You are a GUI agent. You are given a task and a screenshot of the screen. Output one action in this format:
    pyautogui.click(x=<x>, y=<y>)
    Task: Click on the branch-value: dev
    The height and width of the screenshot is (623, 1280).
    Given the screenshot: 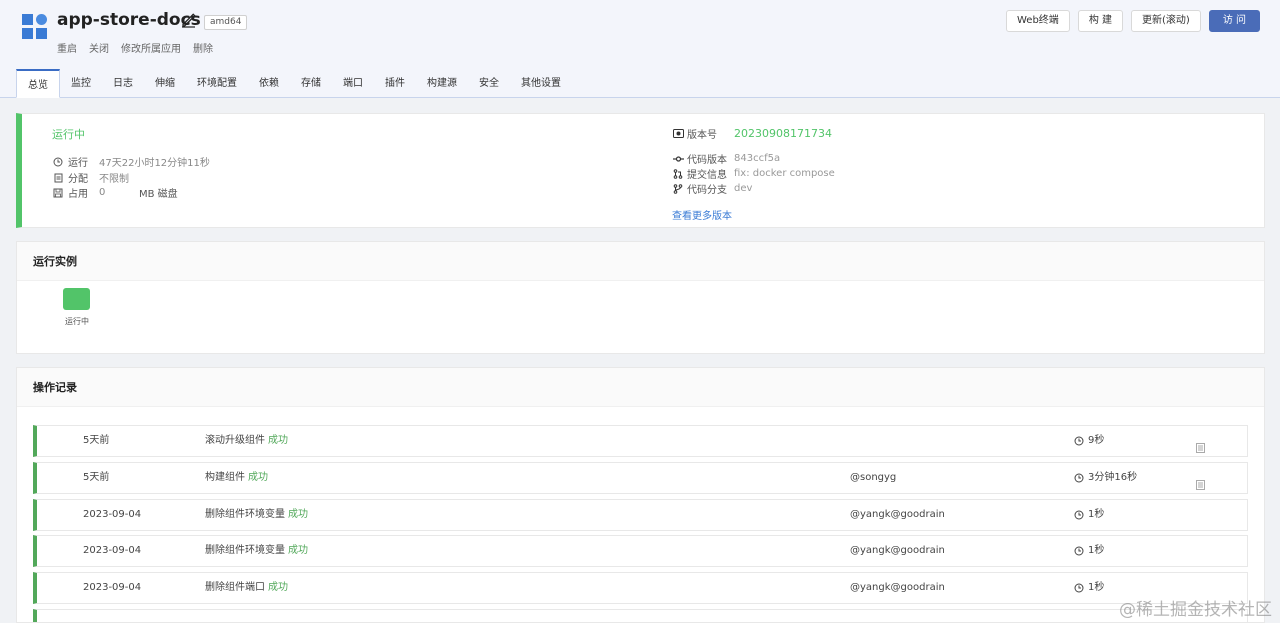 What is the action you would take?
    pyautogui.click(x=743, y=188)
    